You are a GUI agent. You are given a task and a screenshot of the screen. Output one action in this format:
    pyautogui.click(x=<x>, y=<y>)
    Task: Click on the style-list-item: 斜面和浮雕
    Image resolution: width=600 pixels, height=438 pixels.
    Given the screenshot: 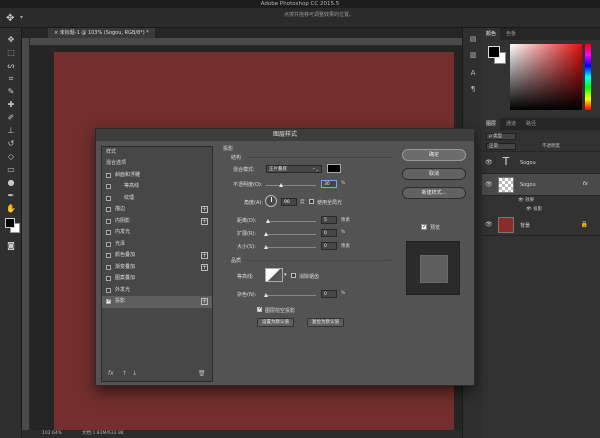 What is the action you would take?
    pyautogui.click(x=157, y=176)
    